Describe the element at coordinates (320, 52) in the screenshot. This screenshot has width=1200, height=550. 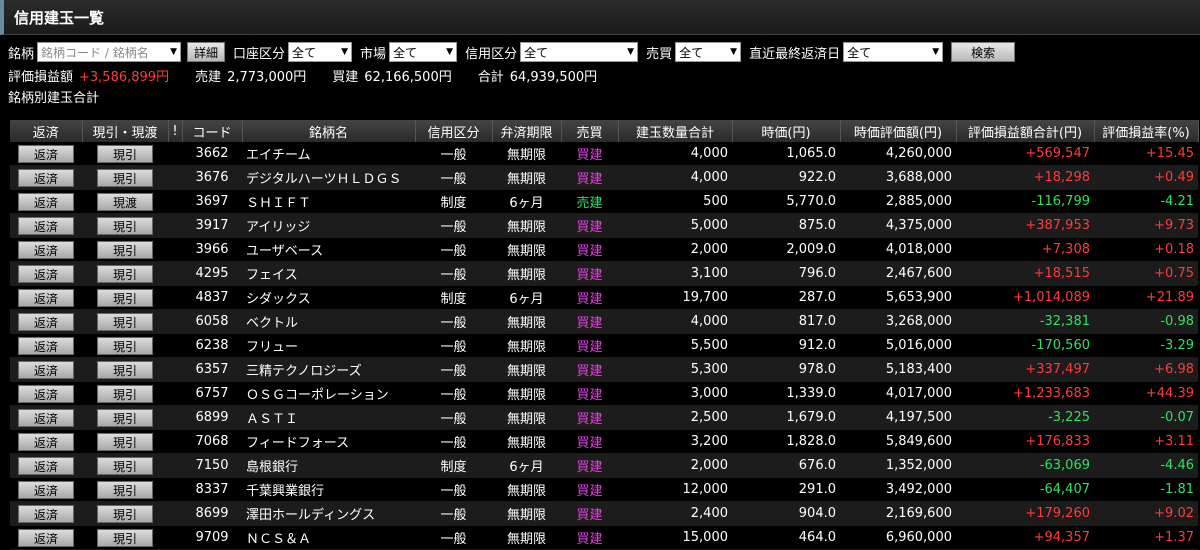
I see `account-select: 全て ▼` at that location.